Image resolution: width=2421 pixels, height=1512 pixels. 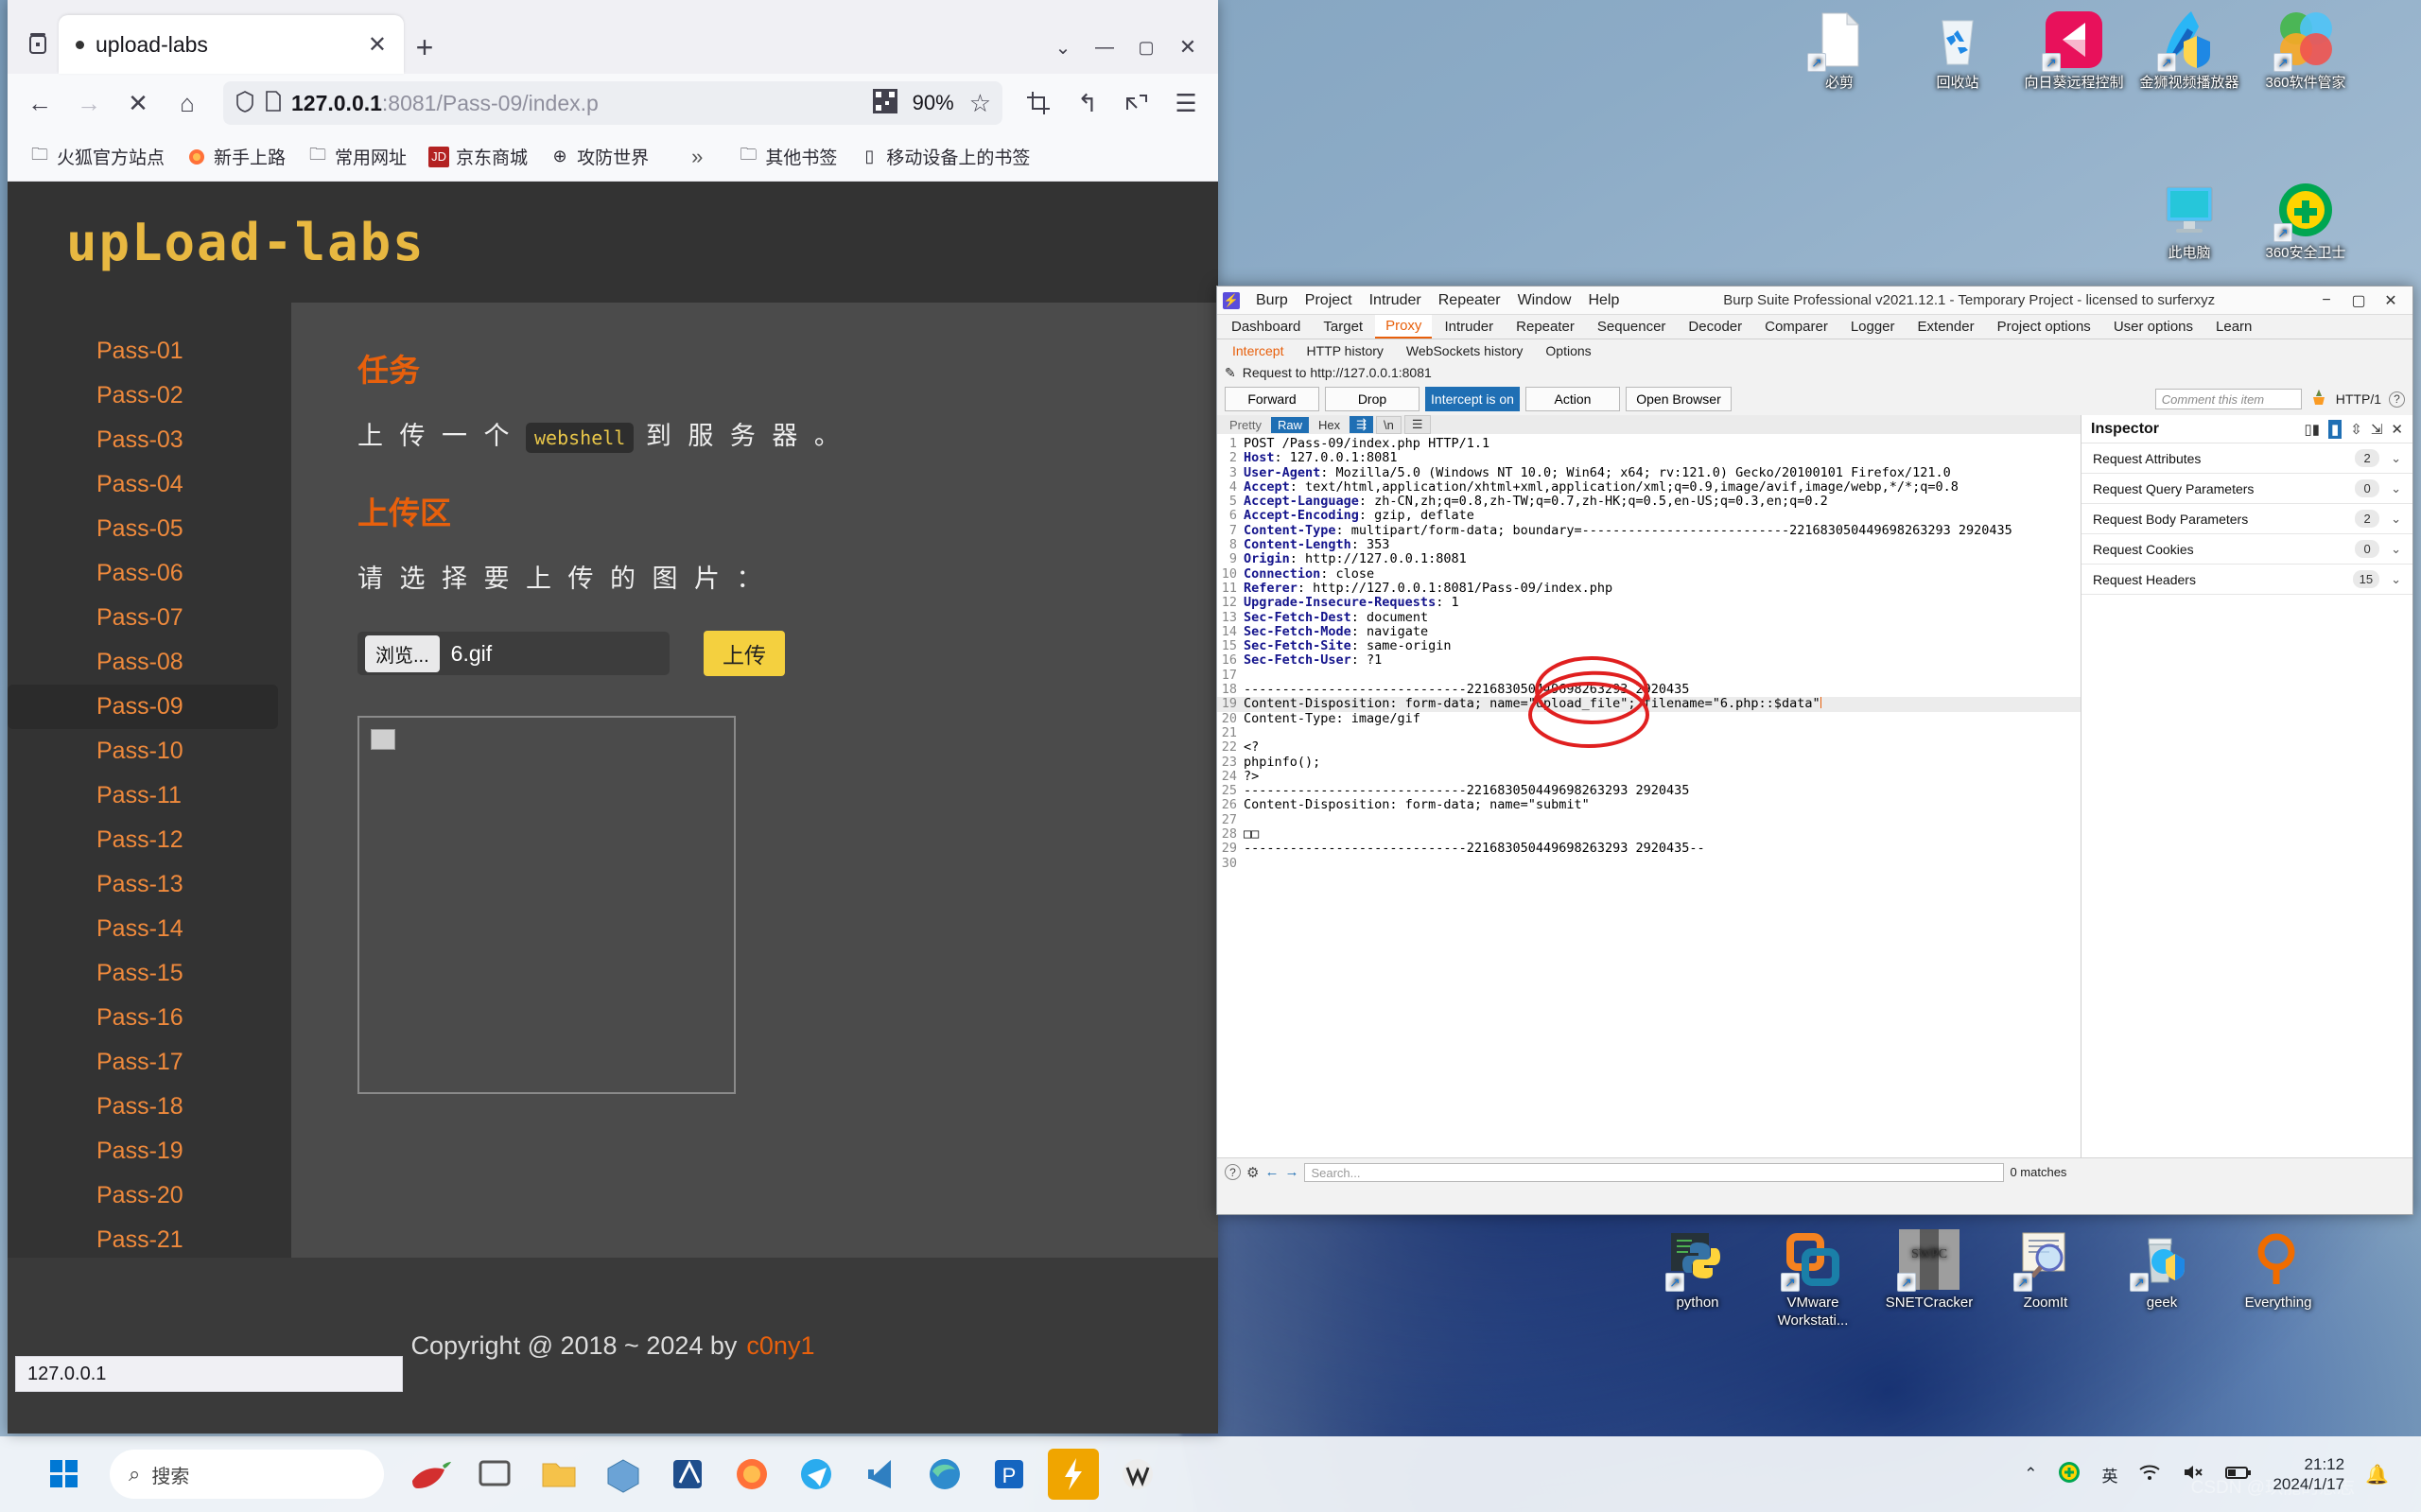 What do you see at coordinates (944, 1474) in the screenshot?
I see `edge-icon` at bounding box center [944, 1474].